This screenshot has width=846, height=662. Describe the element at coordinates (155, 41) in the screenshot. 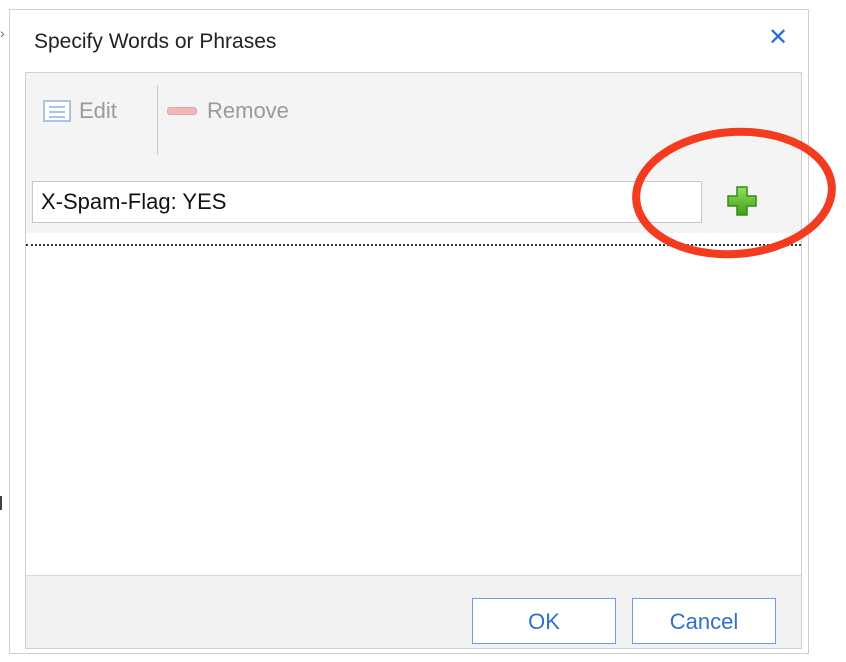

I see `dialog-title: Specify Words or Phrases` at that location.